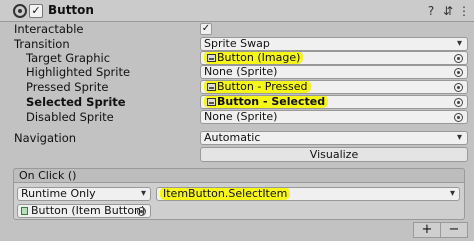  Describe the element at coordinates (78, 72) in the screenshot. I see `highlighted-sprite-label: Highlighted Sprite` at that location.